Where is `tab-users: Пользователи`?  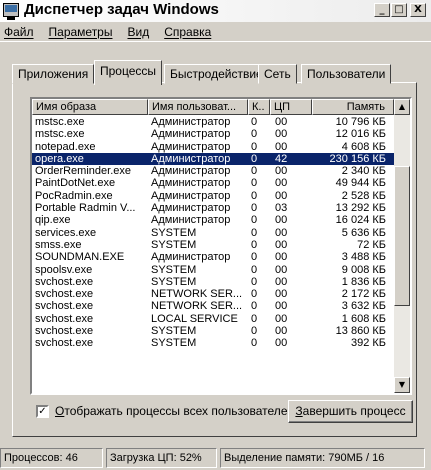
tab-users: Пользователи is located at coordinates (346, 74).